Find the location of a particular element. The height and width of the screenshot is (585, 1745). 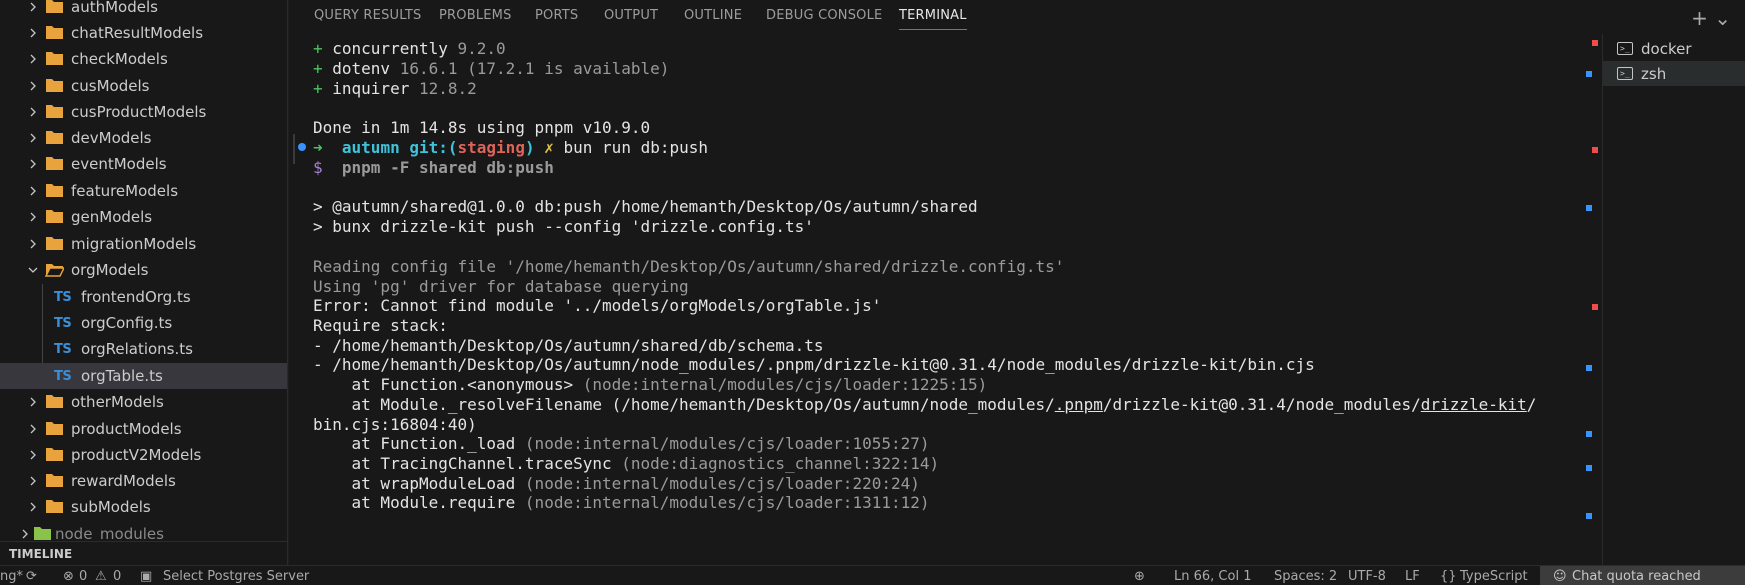

chevron-down-icon is located at coordinates (33, 270).